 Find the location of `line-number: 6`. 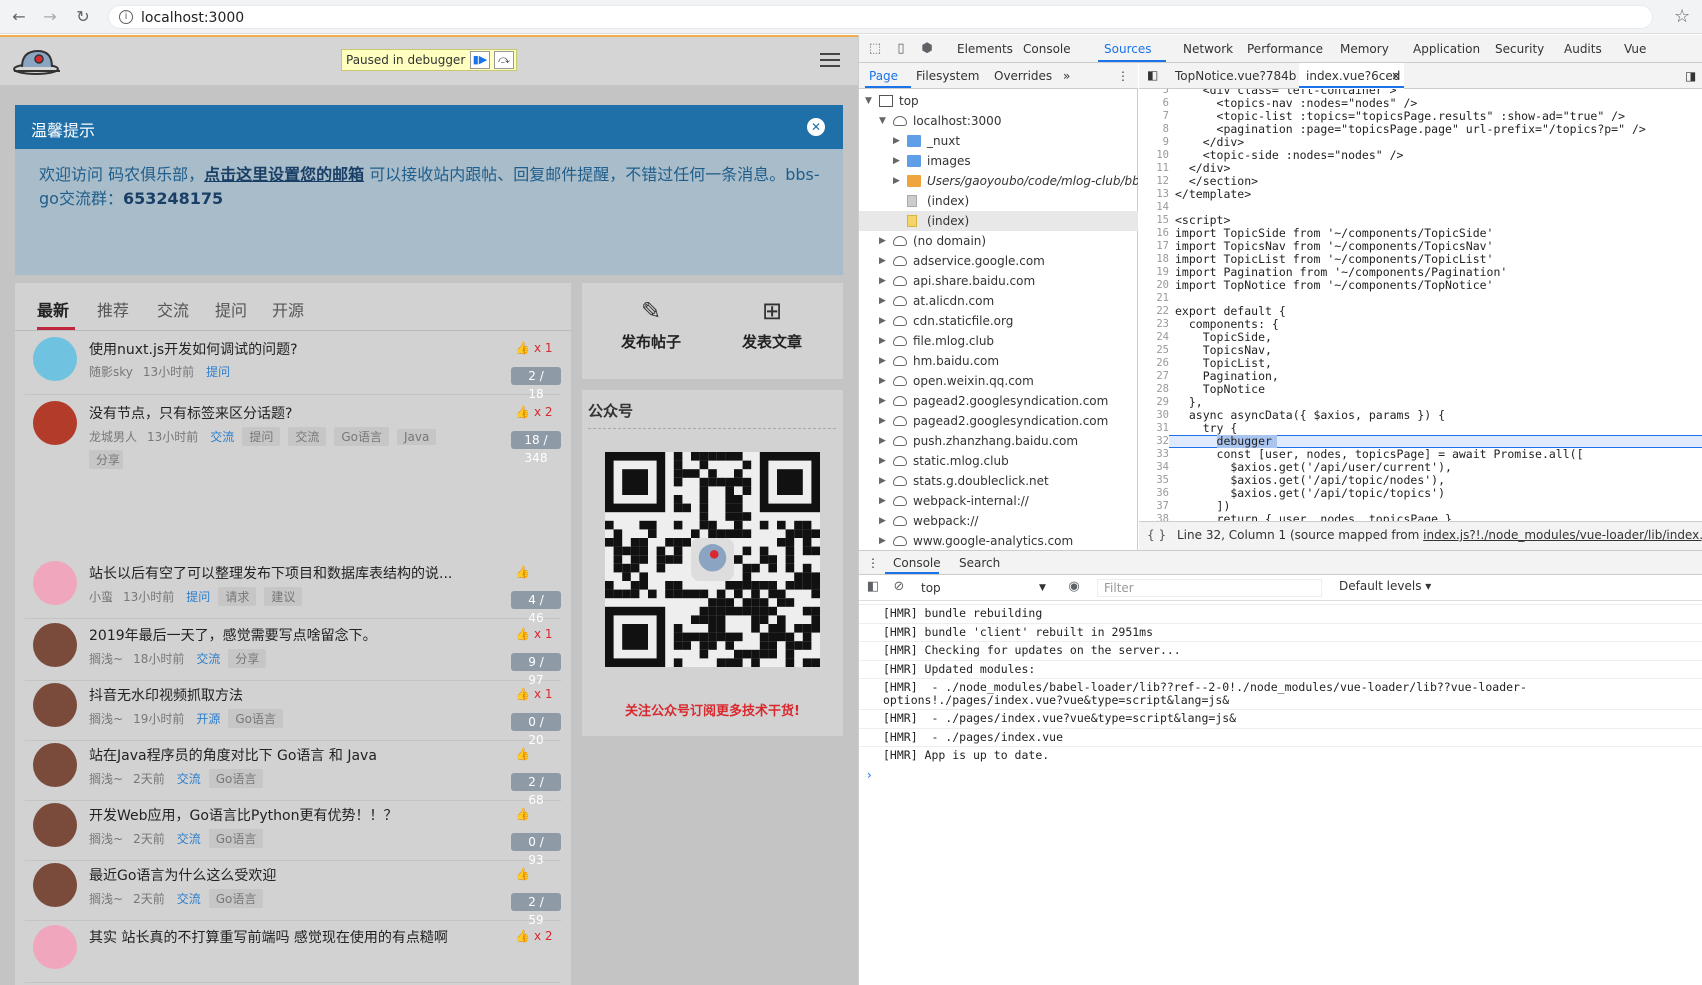

line-number: 6 is located at coordinates (1154, 103).